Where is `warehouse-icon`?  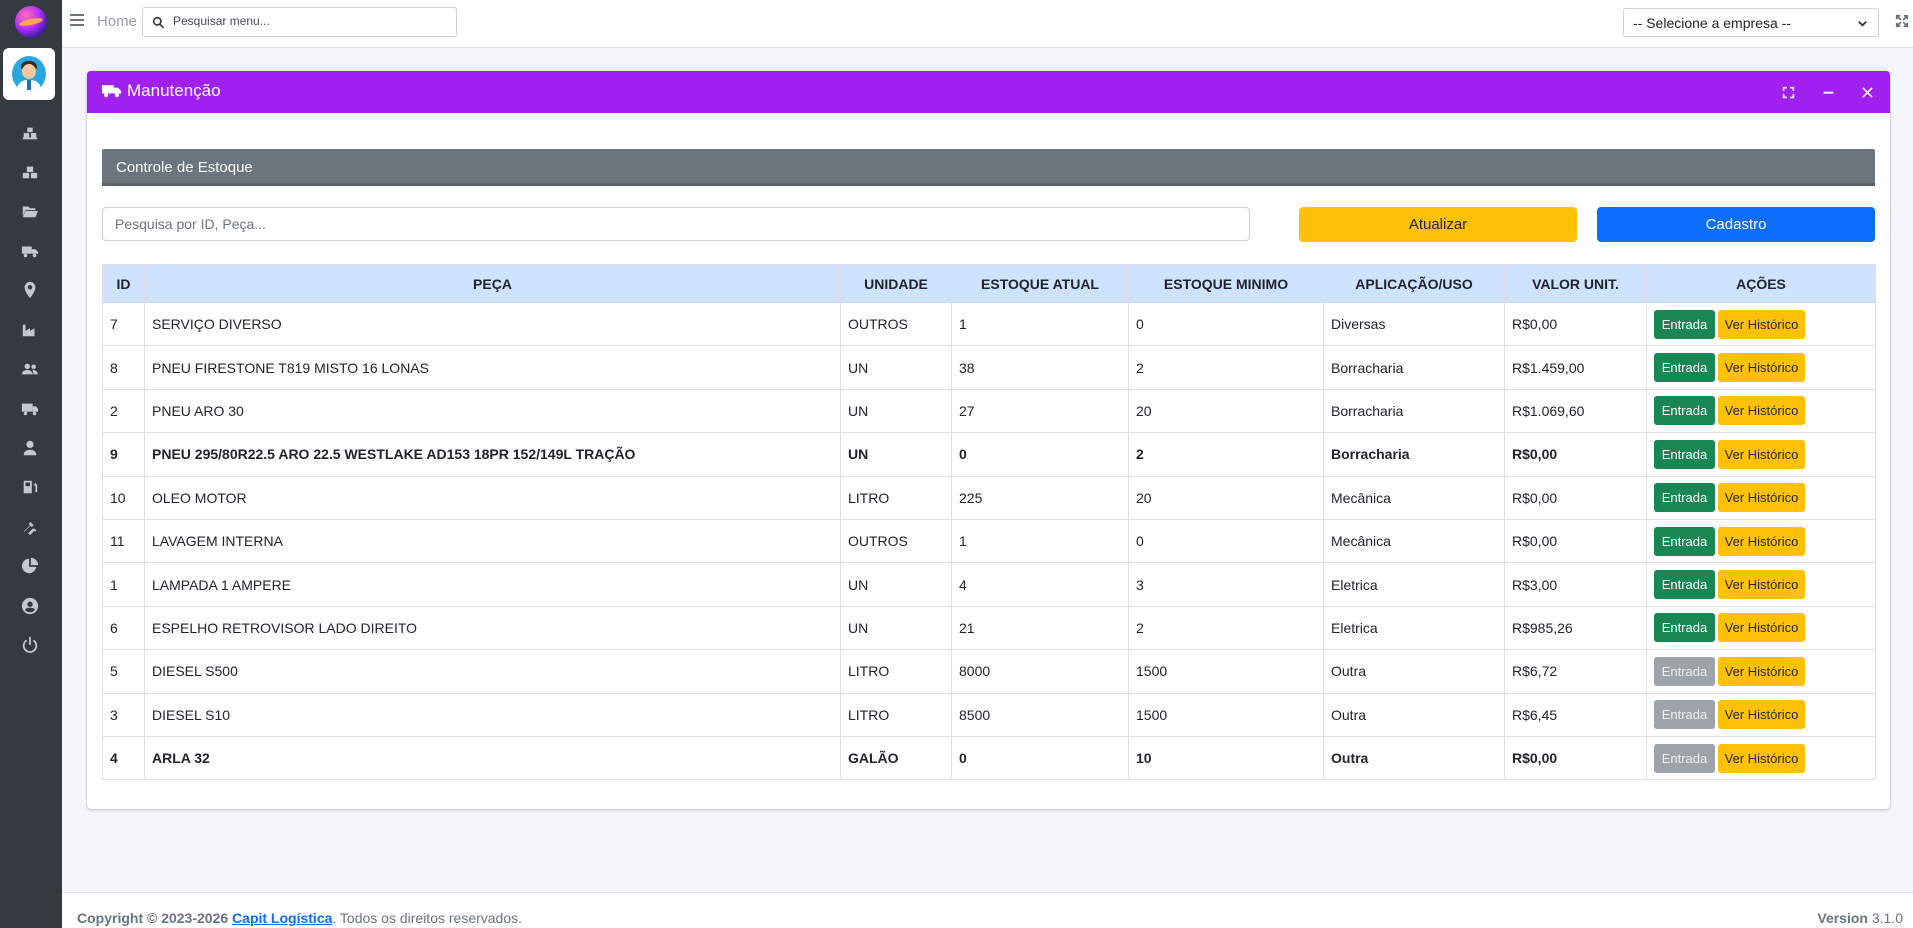 warehouse-icon is located at coordinates (30, 133).